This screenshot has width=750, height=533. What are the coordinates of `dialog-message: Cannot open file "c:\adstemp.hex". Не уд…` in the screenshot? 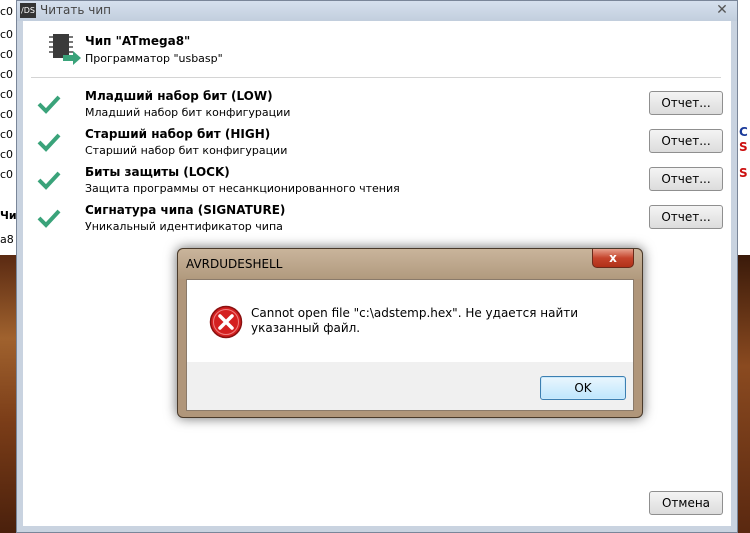 It's located at (415, 320).